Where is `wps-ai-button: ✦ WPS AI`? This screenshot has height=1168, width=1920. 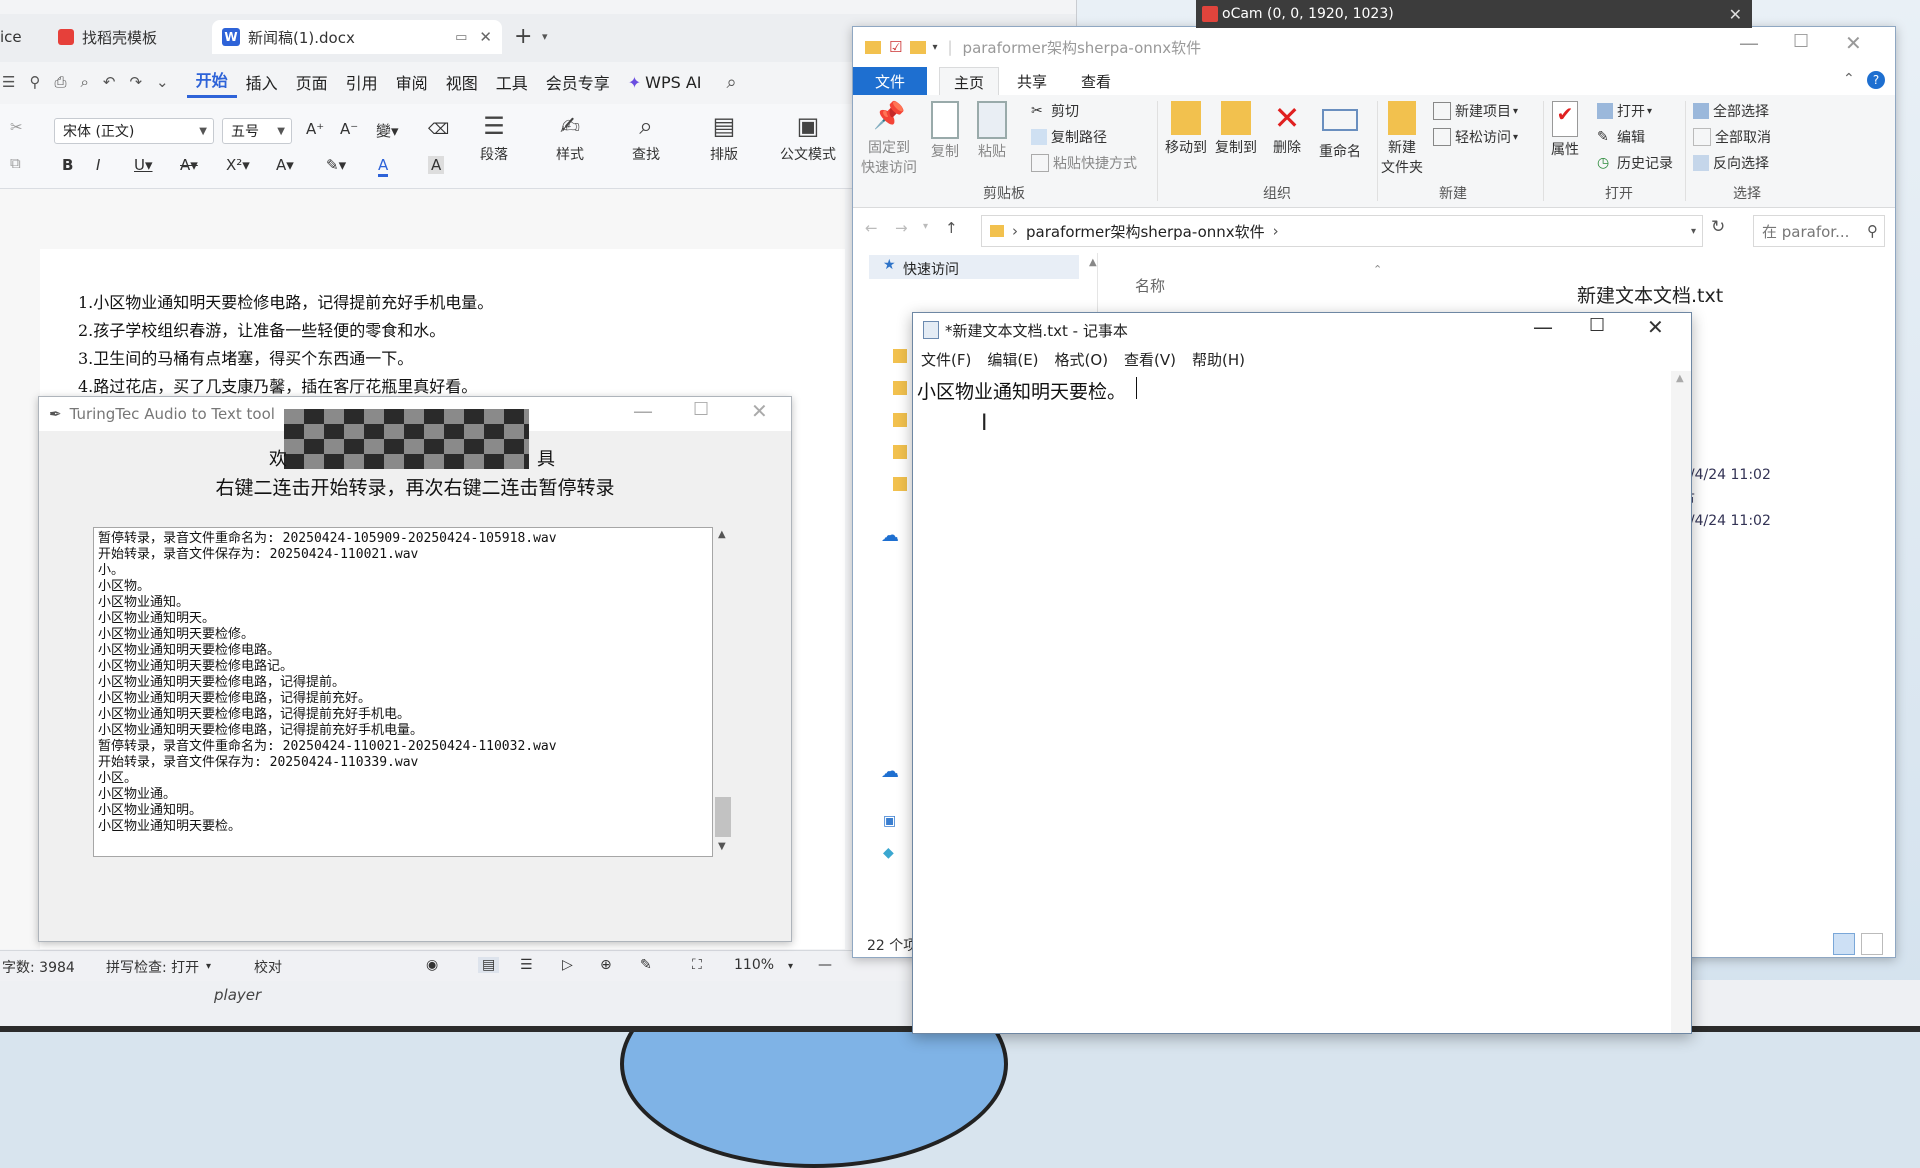 wps-ai-button: ✦ WPS AI is located at coordinates (665, 82).